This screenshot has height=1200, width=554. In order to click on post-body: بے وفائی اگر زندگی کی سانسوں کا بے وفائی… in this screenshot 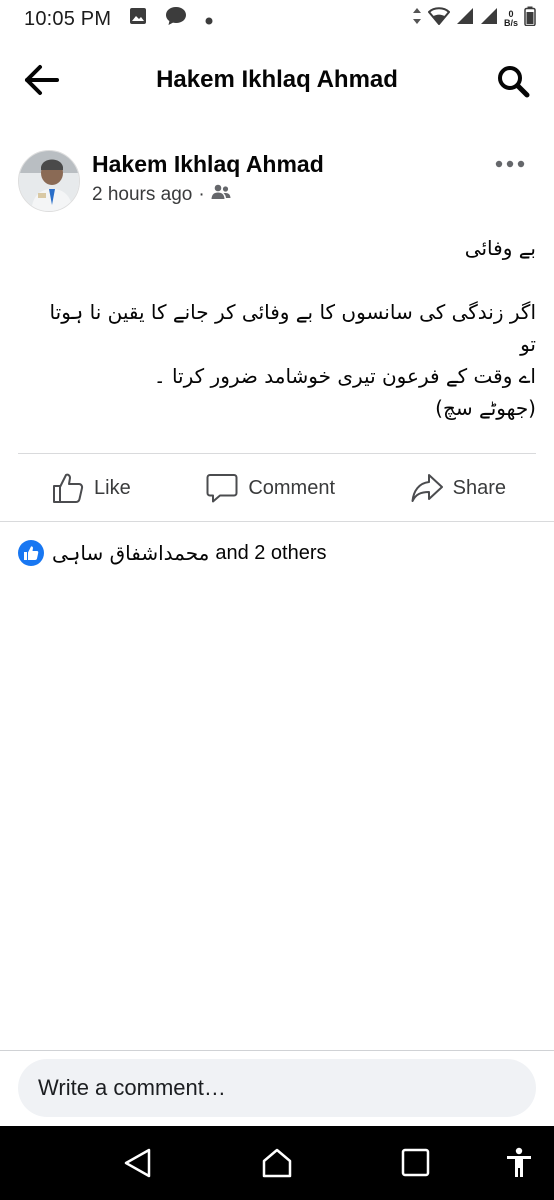, I will do `click(277, 328)`.